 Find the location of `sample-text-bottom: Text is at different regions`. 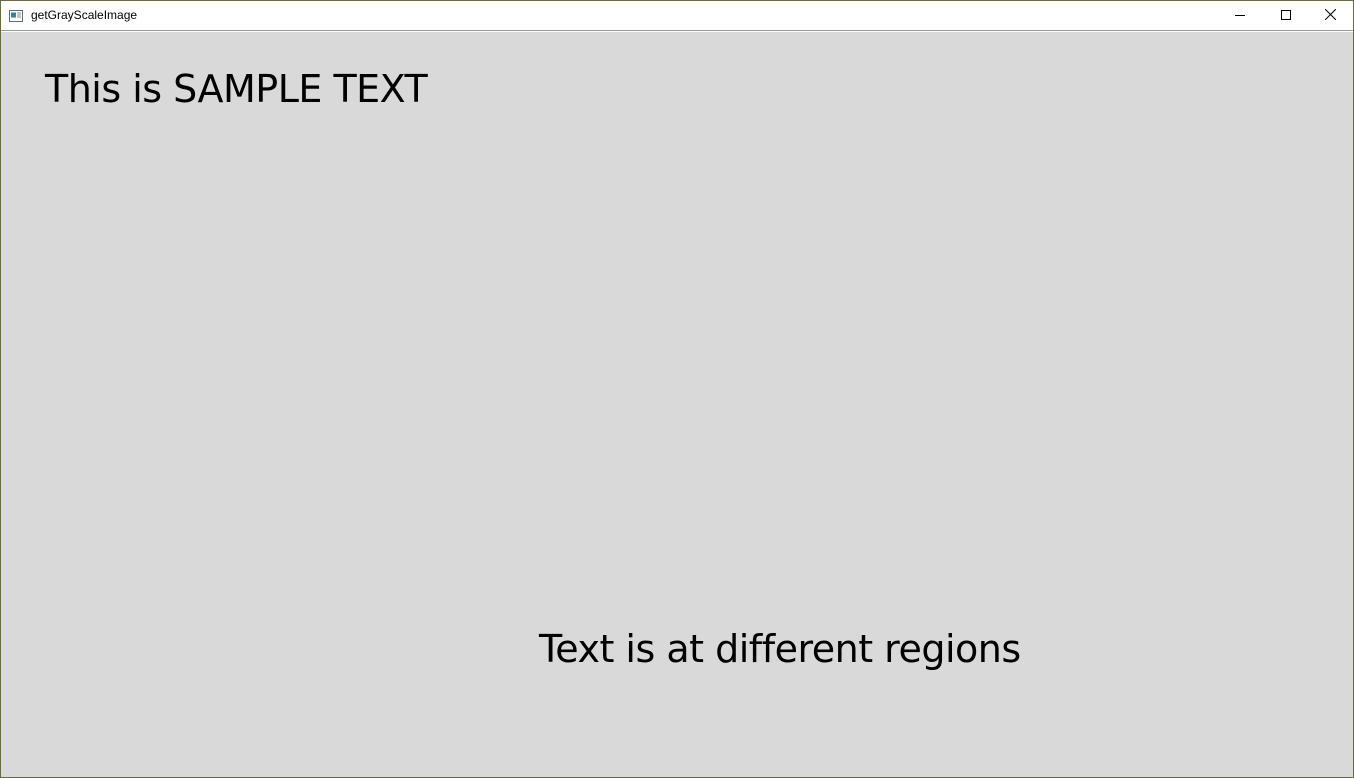

sample-text-bottom: Text is at different regions is located at coordinates (780, 649).